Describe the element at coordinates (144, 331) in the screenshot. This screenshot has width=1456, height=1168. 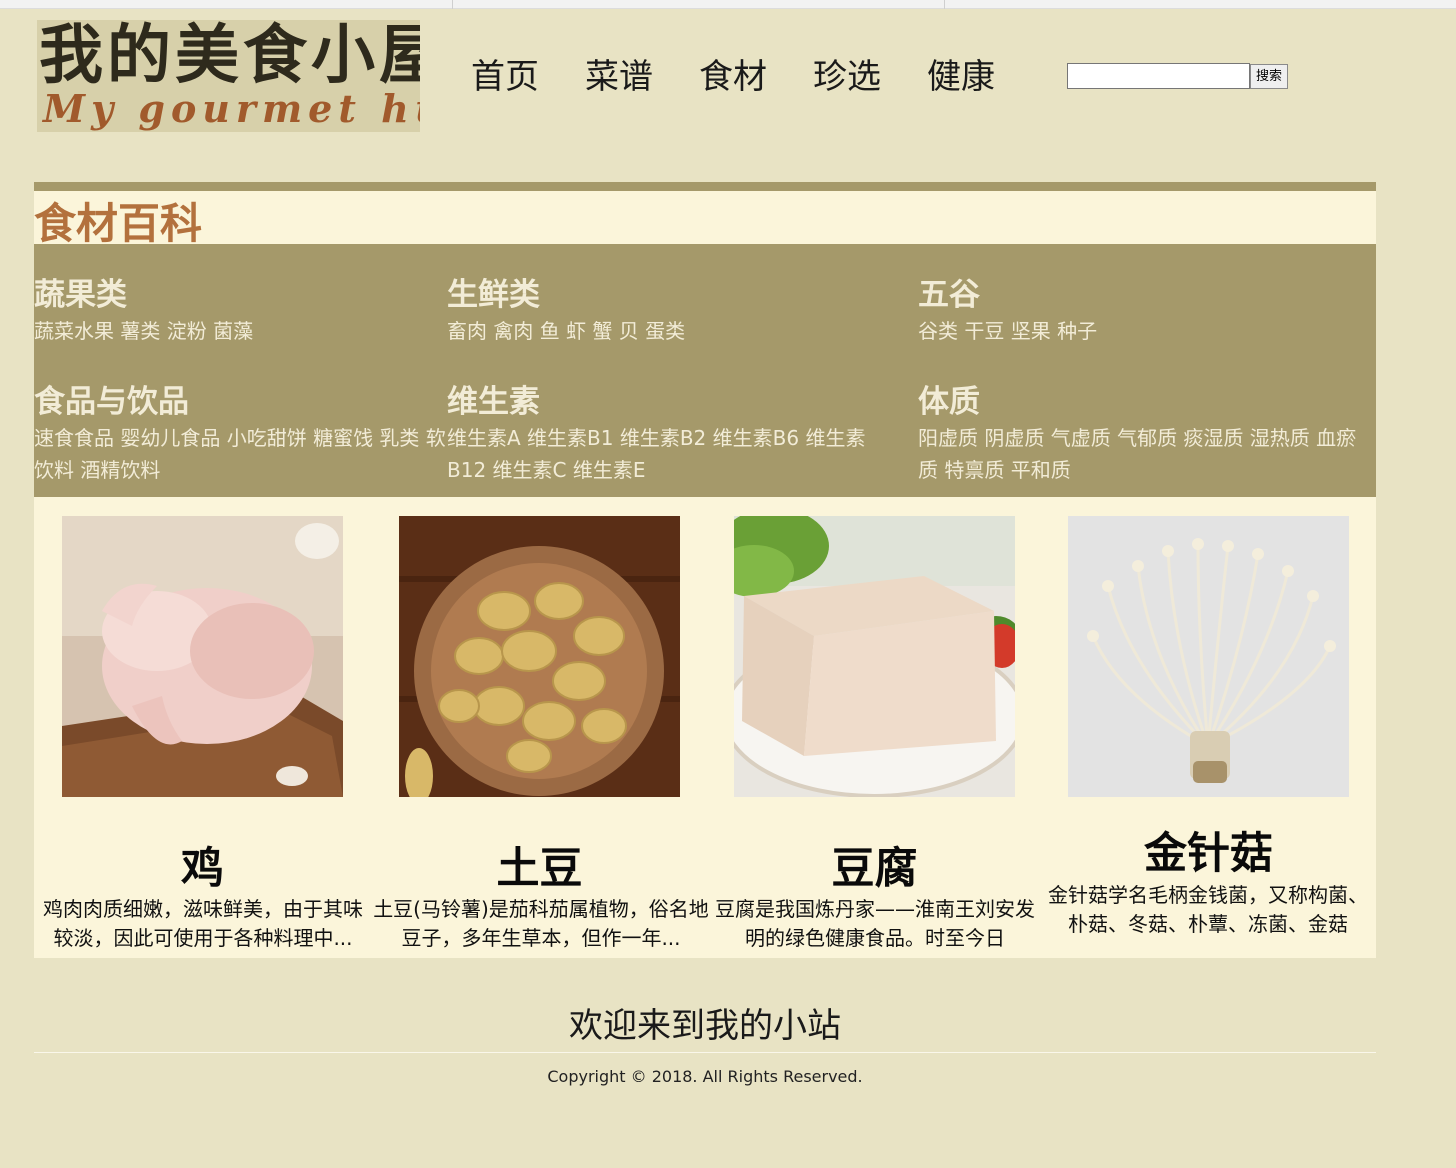
I see `category-items: 蔬菜水果 薯类 淀粉 菌藻` at that location.